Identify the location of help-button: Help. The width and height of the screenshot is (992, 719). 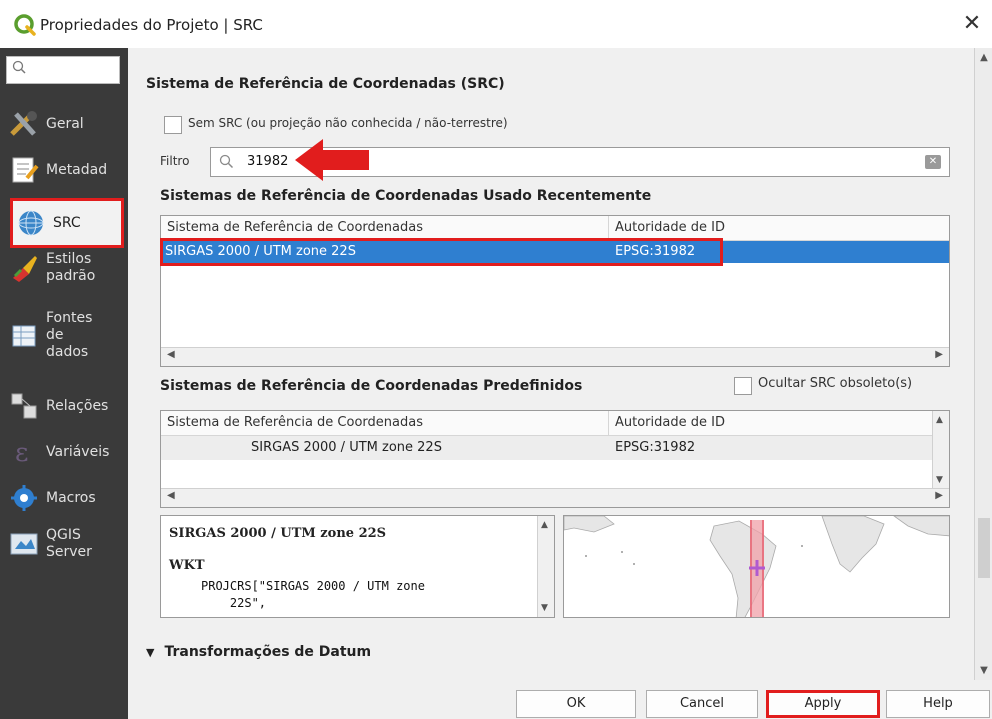
(938, 704).